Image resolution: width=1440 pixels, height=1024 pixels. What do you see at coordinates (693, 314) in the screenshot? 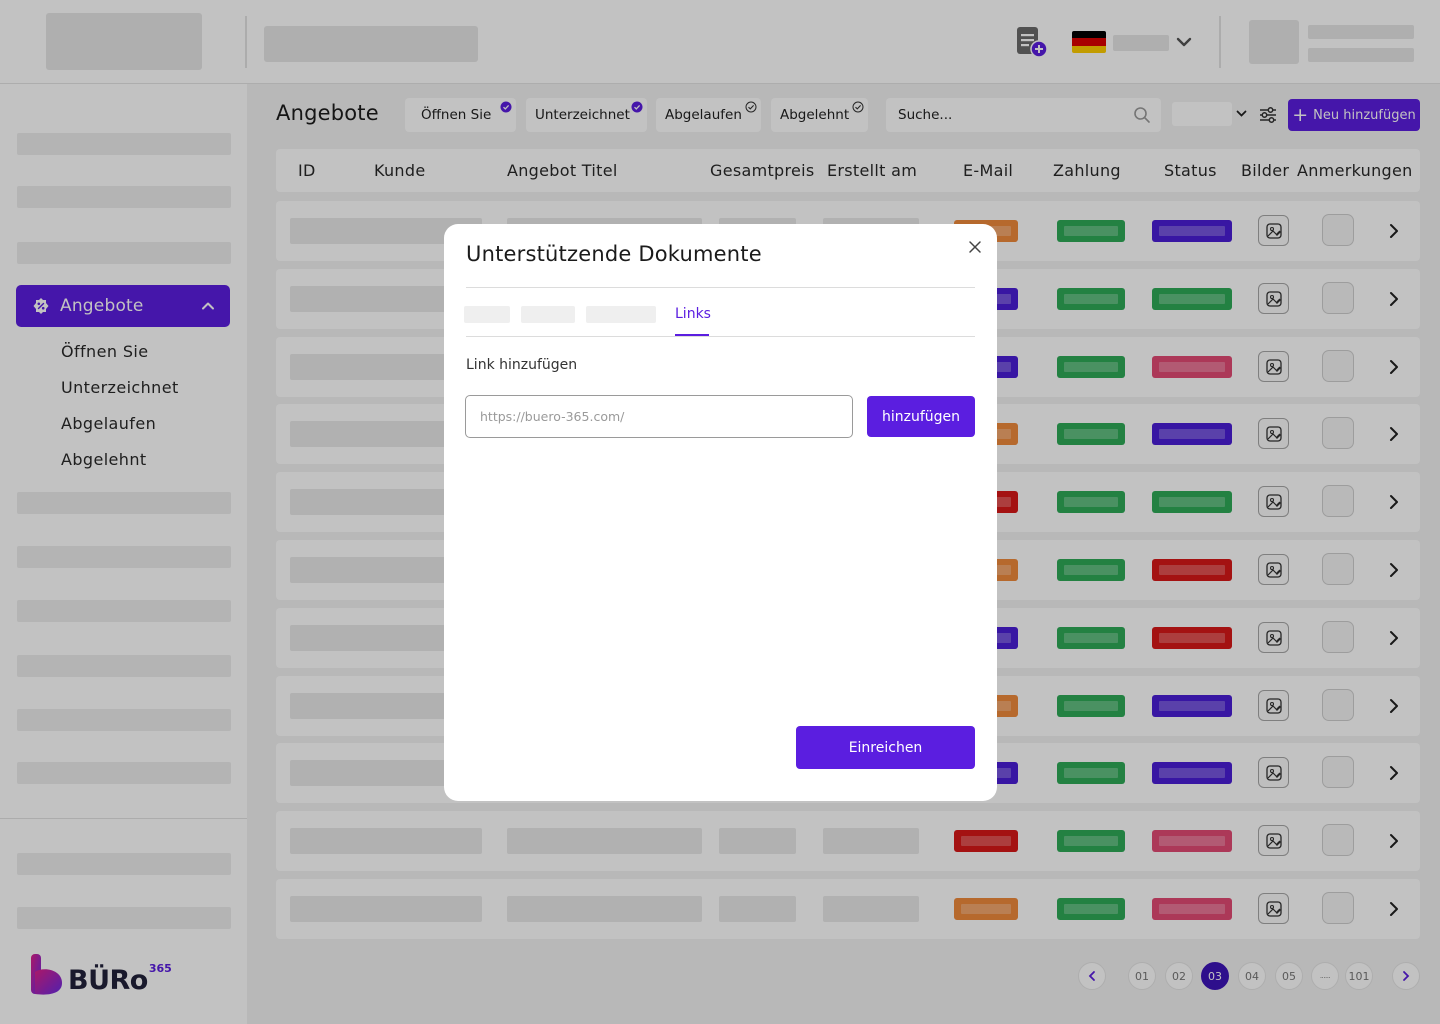
I see `tab-links: Links` at bounding box center [693, 314].